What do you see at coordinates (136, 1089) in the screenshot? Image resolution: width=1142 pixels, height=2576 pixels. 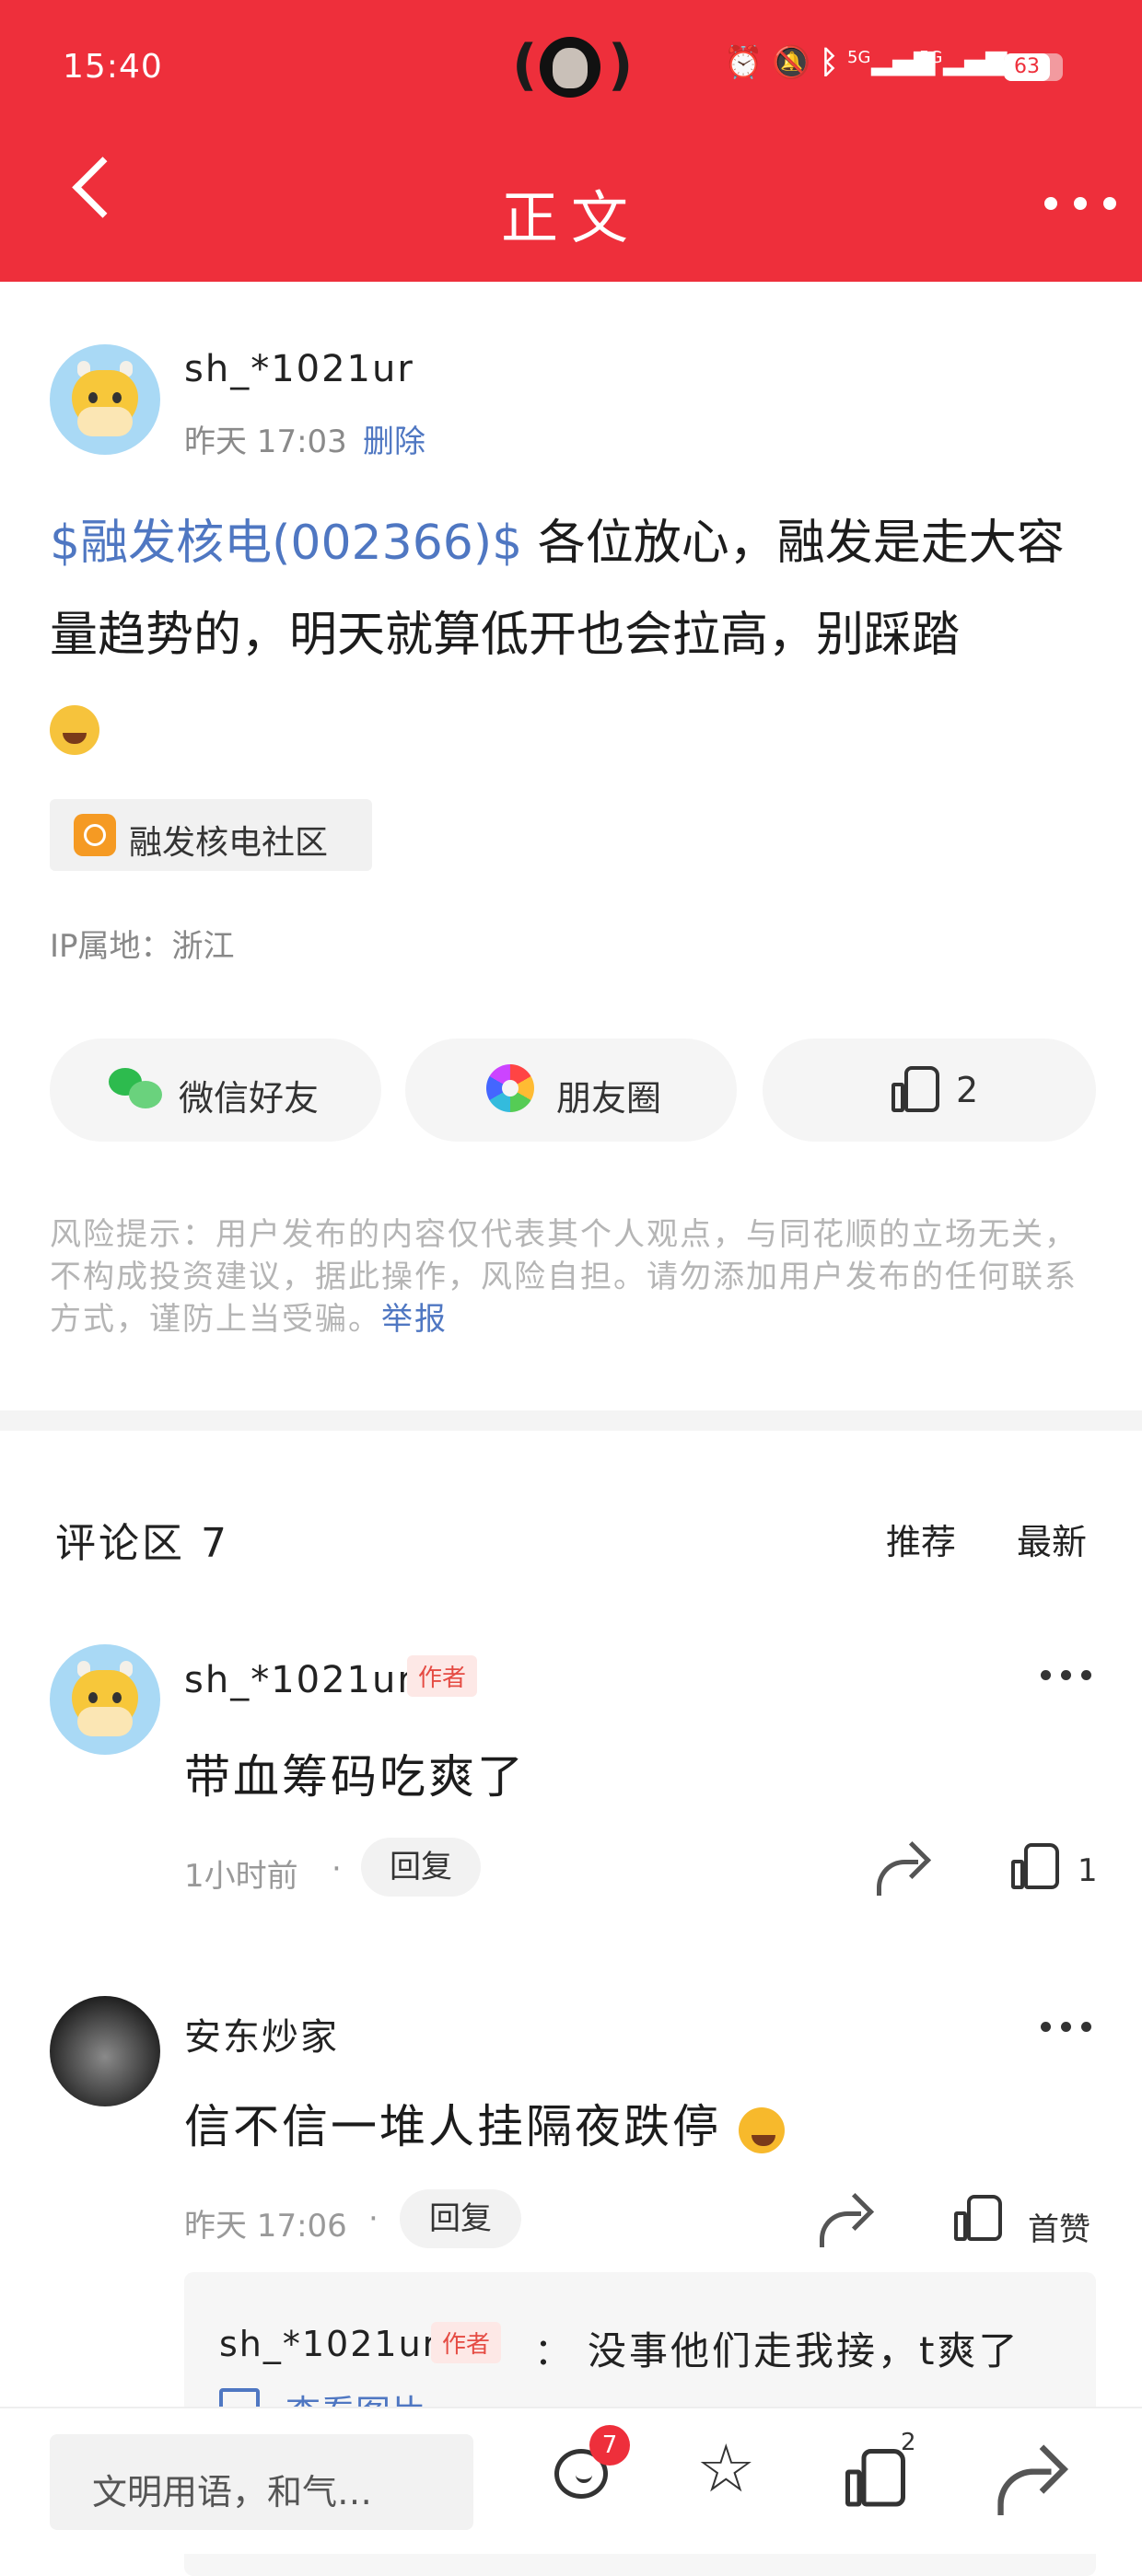 I see `wechat-icon` at bounding box center [136, 1089].